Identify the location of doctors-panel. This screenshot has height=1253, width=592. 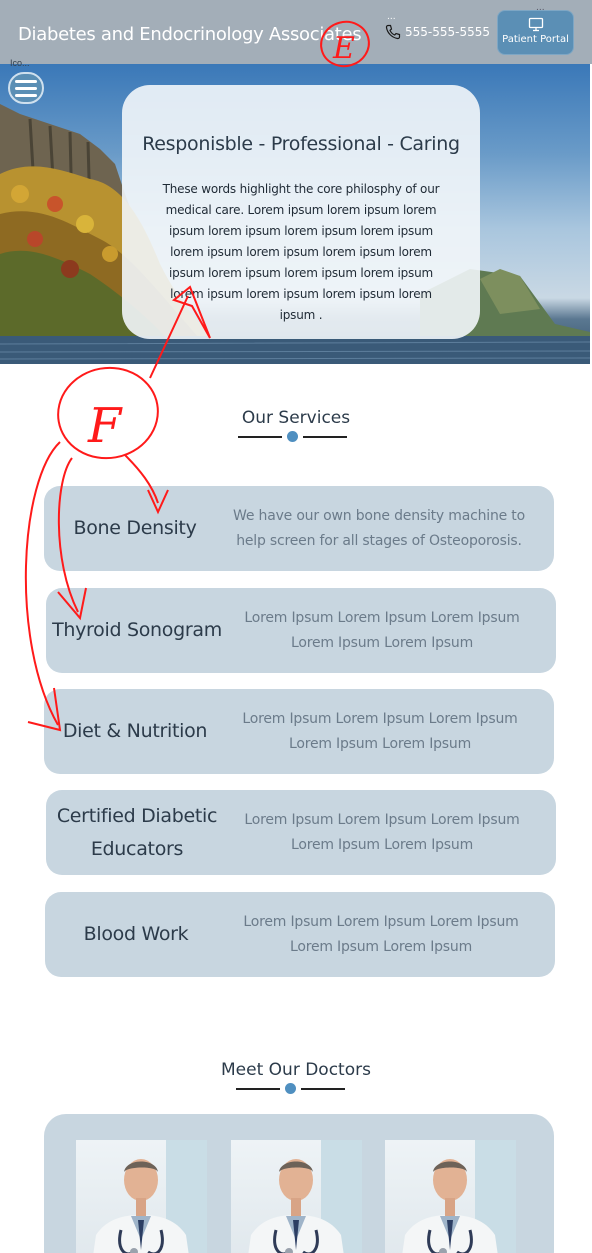
(299, 1183).